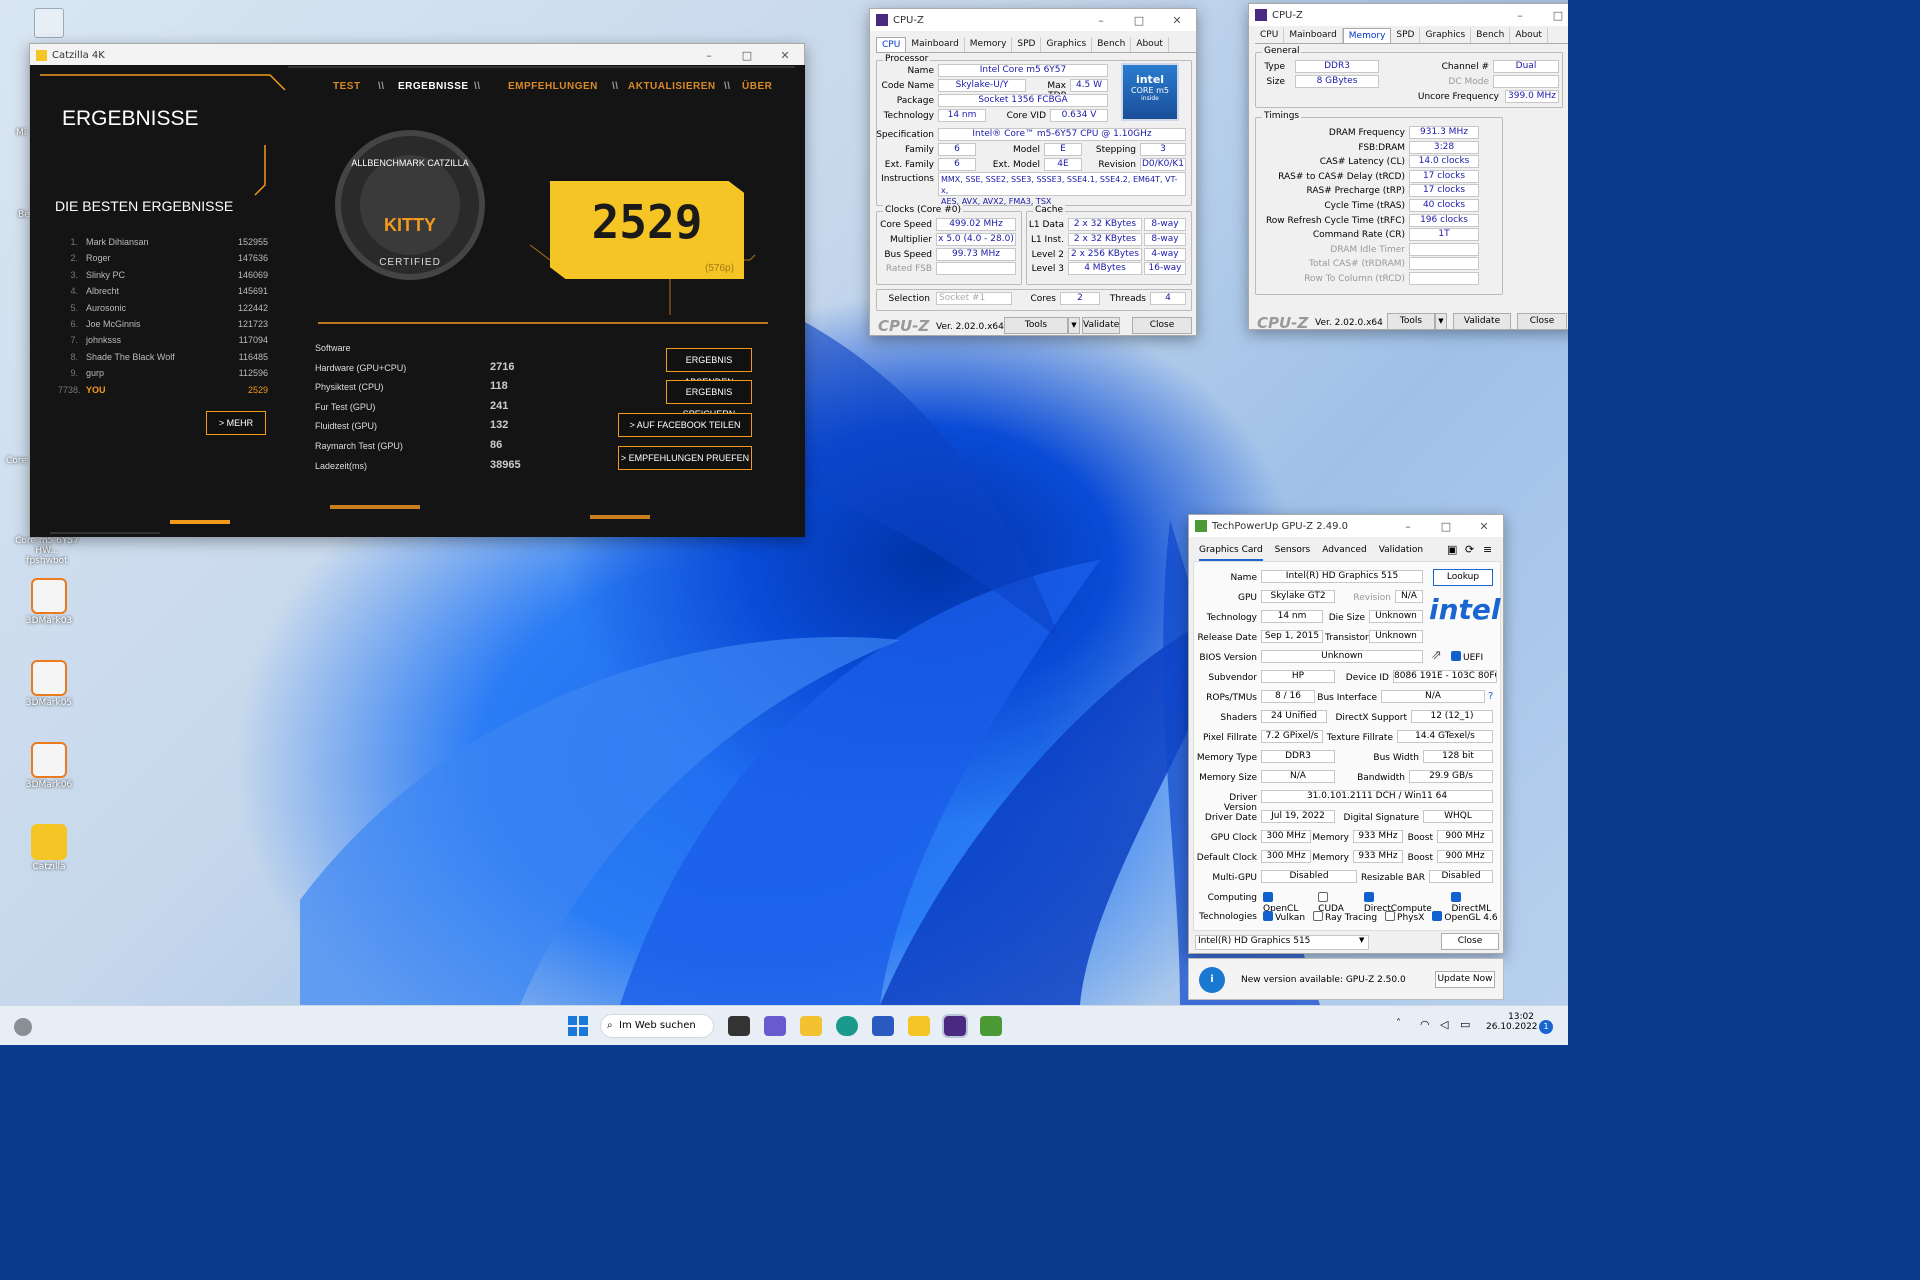  Describe the element at coordinates (1444, 1024) in the screenshot. I see `volume-icon: ◁` at that location.